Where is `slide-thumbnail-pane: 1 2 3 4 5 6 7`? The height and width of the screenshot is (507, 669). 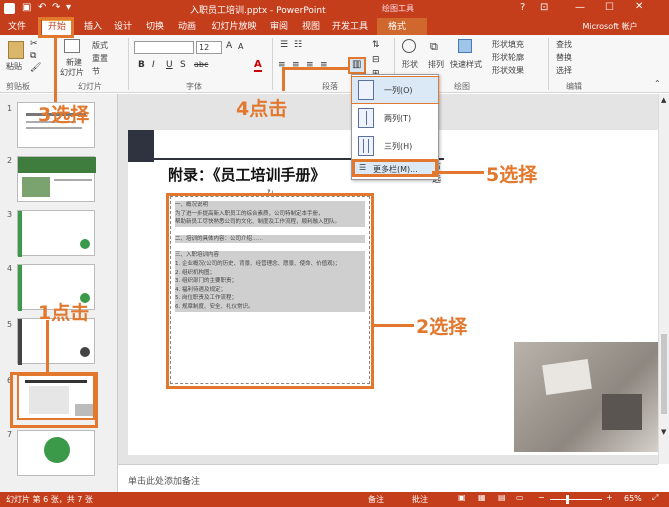
slide-thumbnail-pane: 1 2 3 4 5 6 7 is located at coordinates (59, 293).